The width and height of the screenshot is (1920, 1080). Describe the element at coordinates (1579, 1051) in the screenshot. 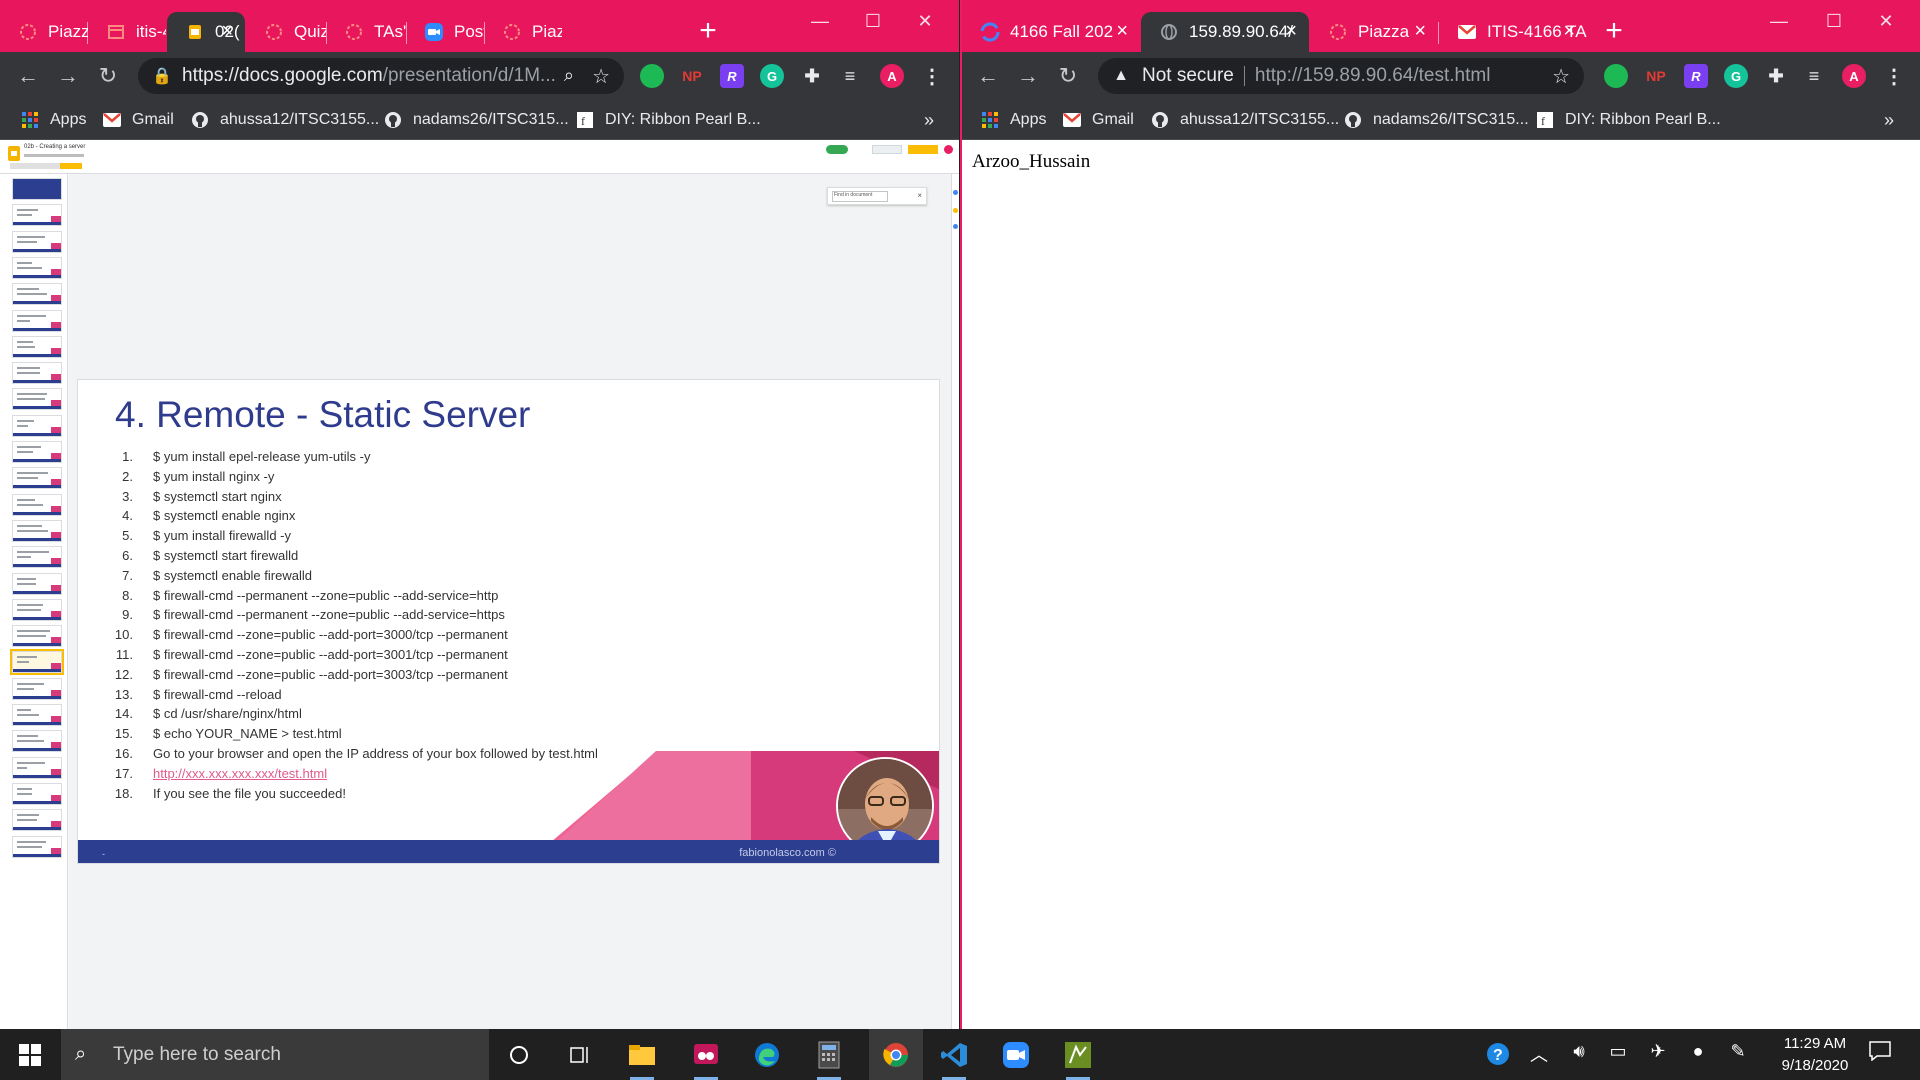

I see `volume-icon: 🔊︎` at that location.